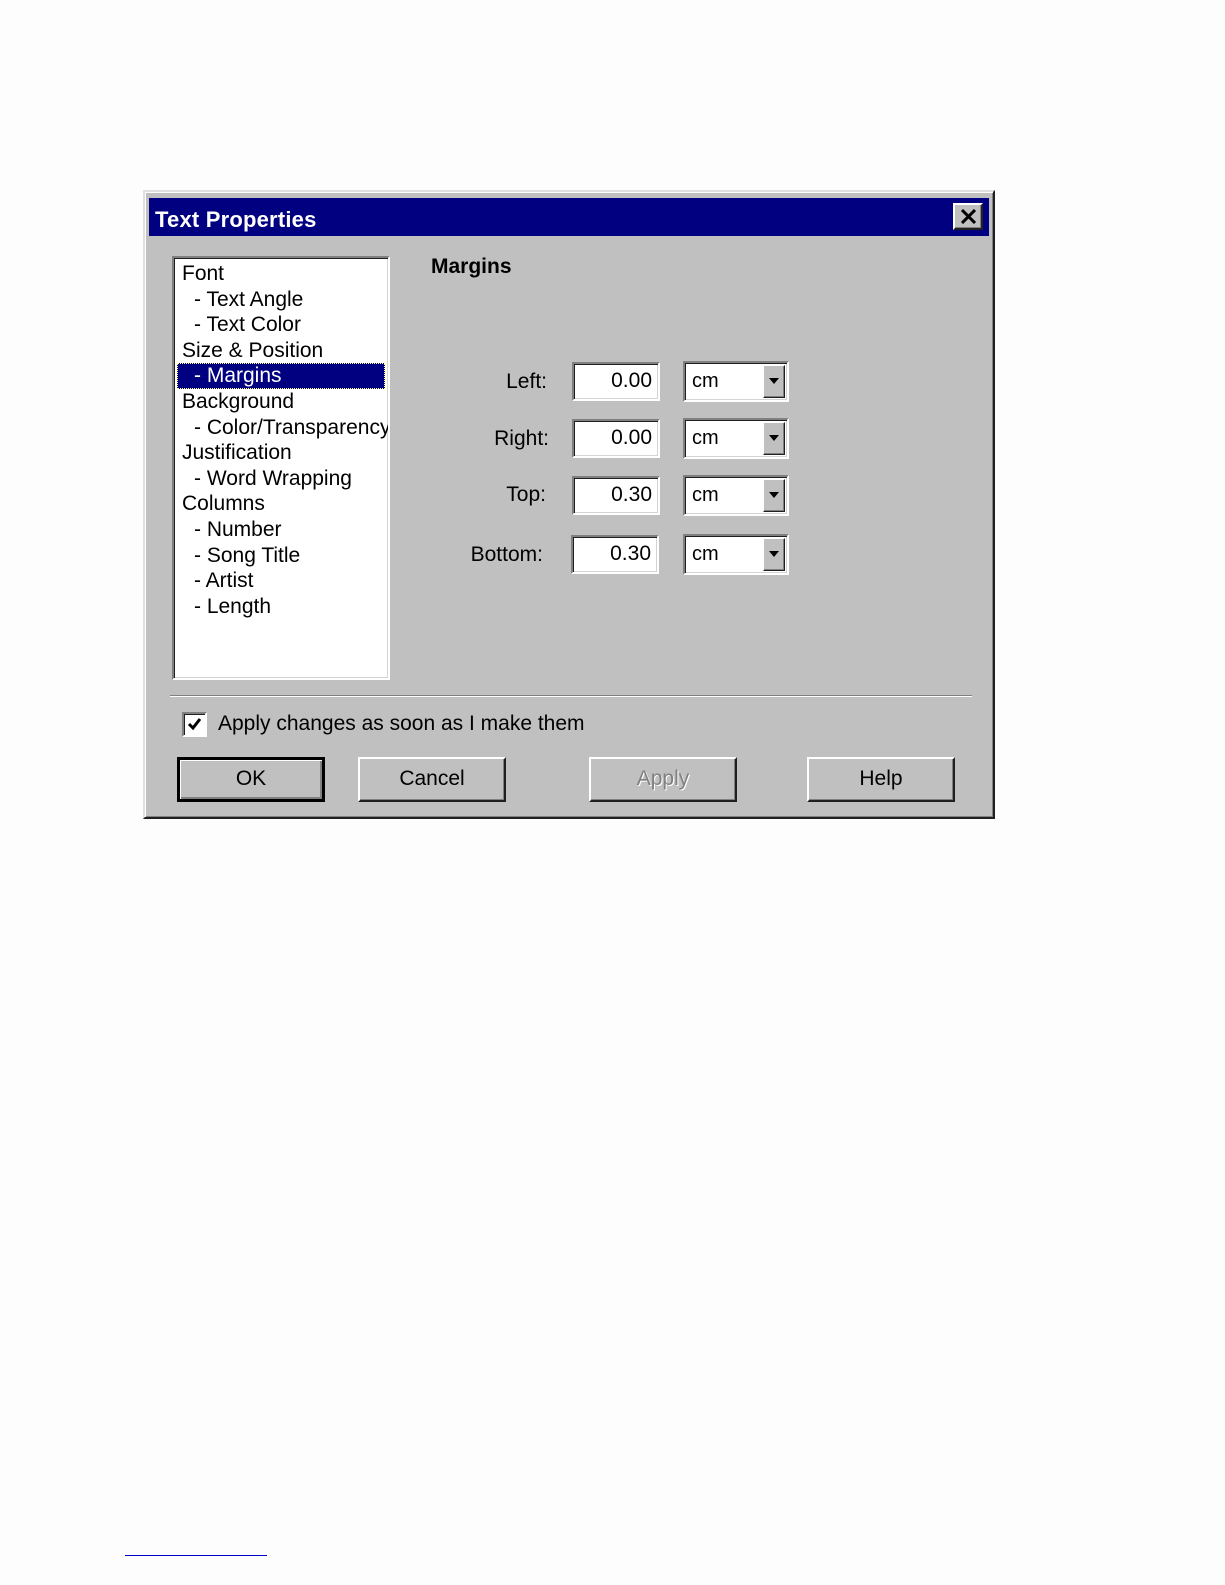 The height and width of the screenshot is (1585, 1225). I want to click on bottom-margin-label: Bottom:, so click(506, 554).